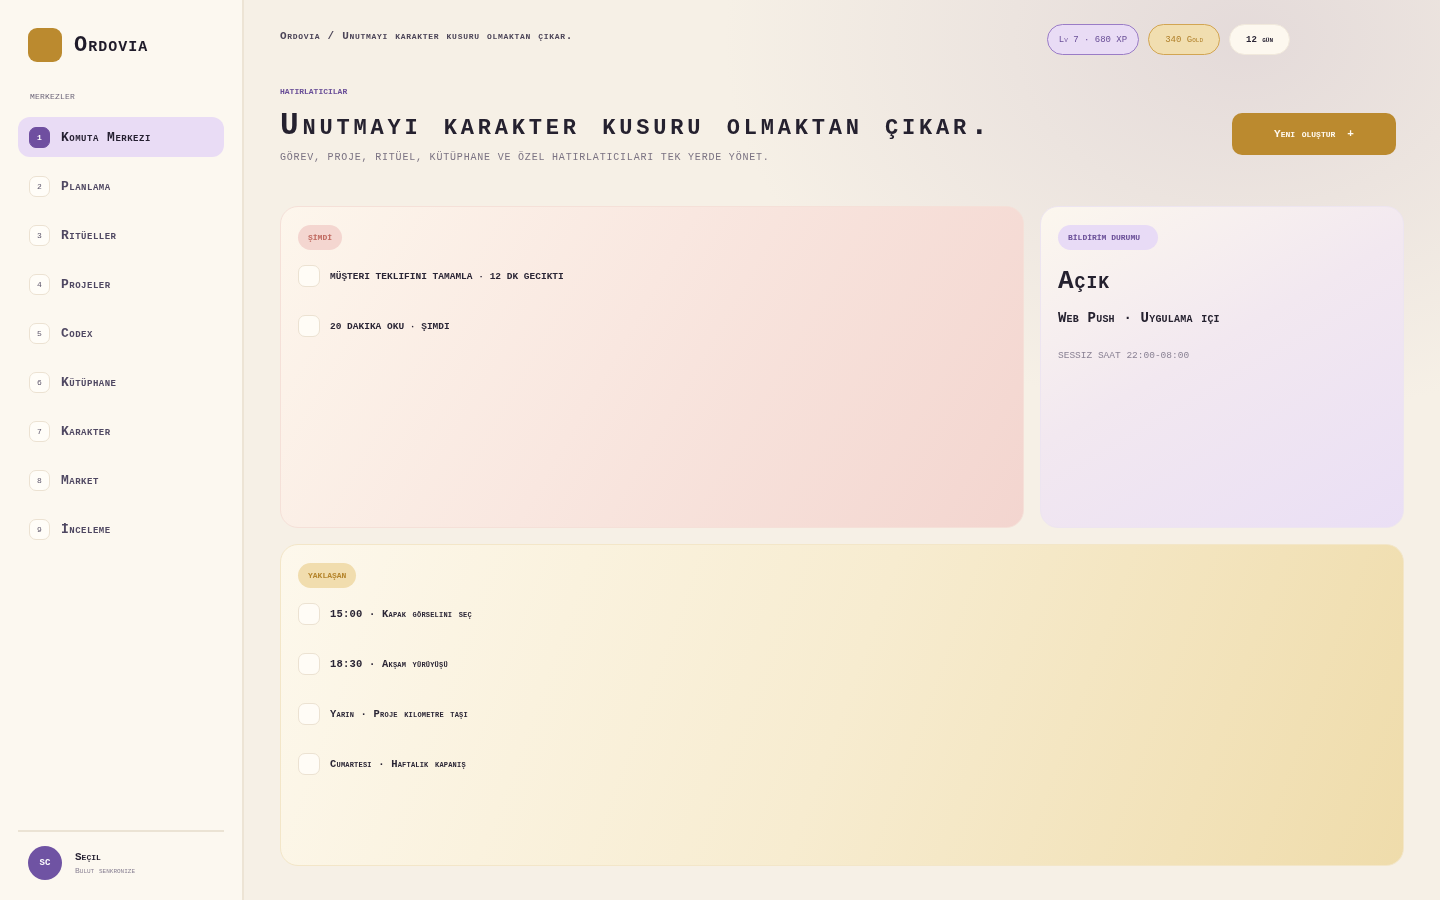 Image resolution: width=1440 pixels, height=900 pixels. What do you see at coordinates (398, 764) in the screenshot?
I see `task-text: Cumartesi · Haftalık kapanış` at bounding box center [398, 764].